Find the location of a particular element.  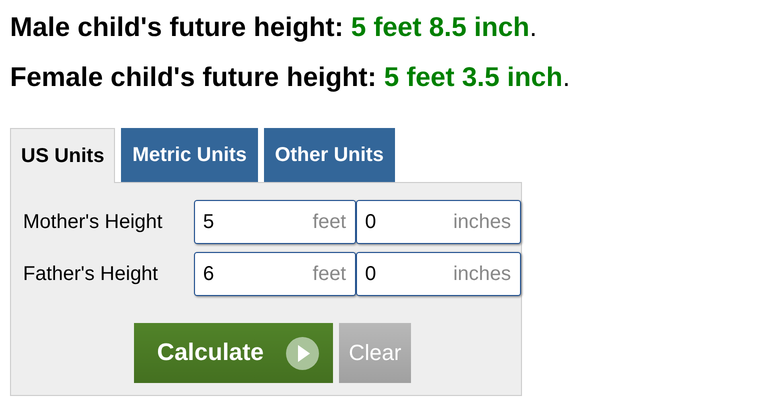

calculate-button: Calculate is located at coordinates (233, 353).